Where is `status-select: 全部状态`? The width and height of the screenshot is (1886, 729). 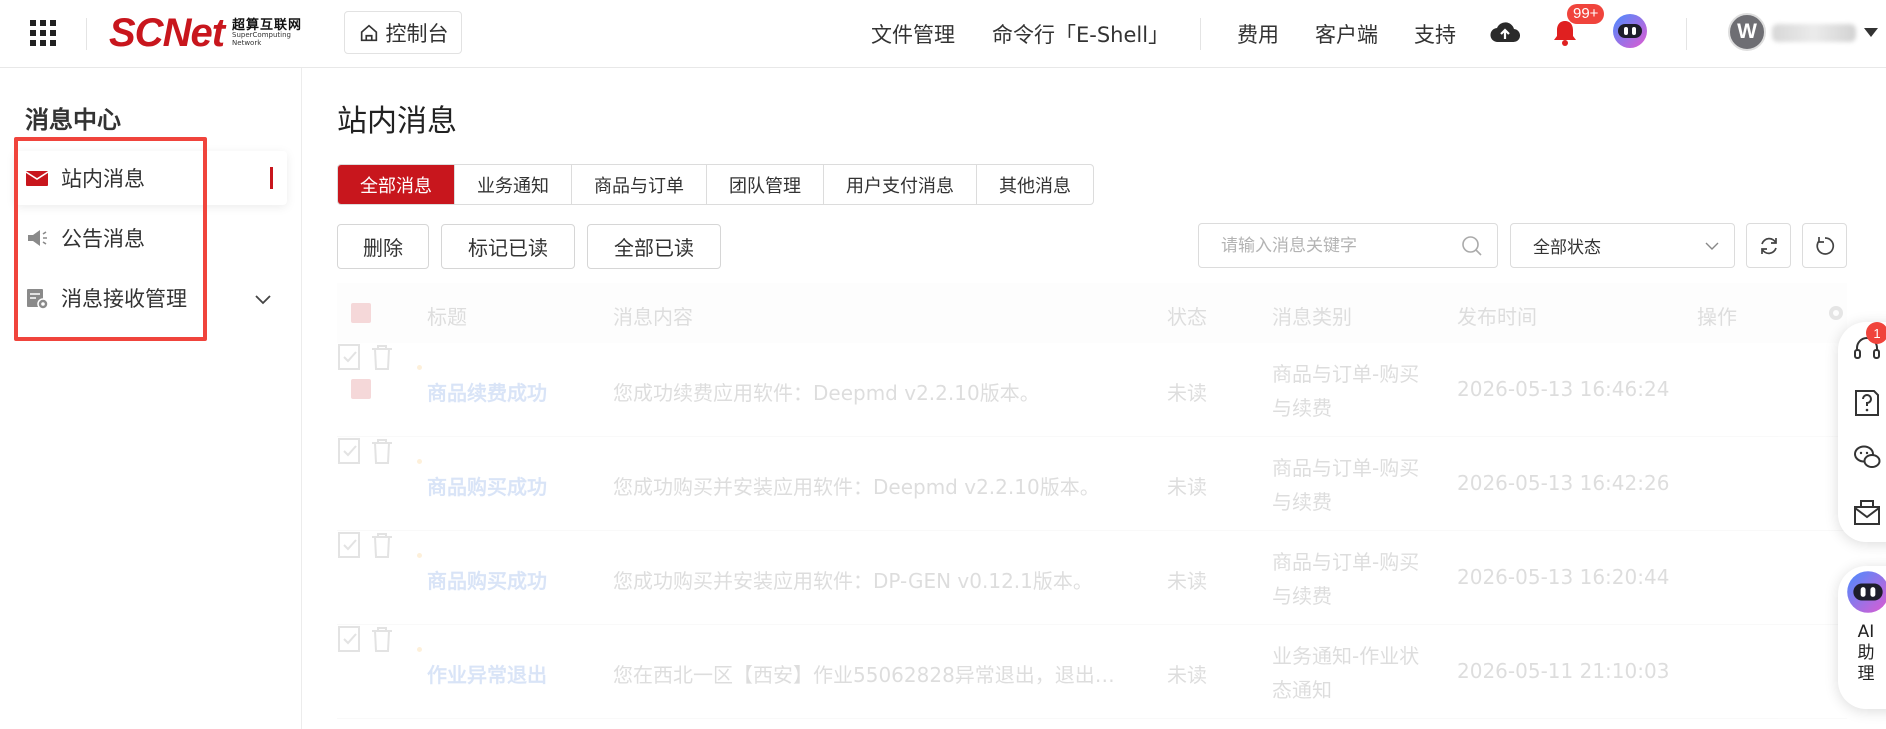
status-select: 全部状态 is located at coordinates (1622, 245).